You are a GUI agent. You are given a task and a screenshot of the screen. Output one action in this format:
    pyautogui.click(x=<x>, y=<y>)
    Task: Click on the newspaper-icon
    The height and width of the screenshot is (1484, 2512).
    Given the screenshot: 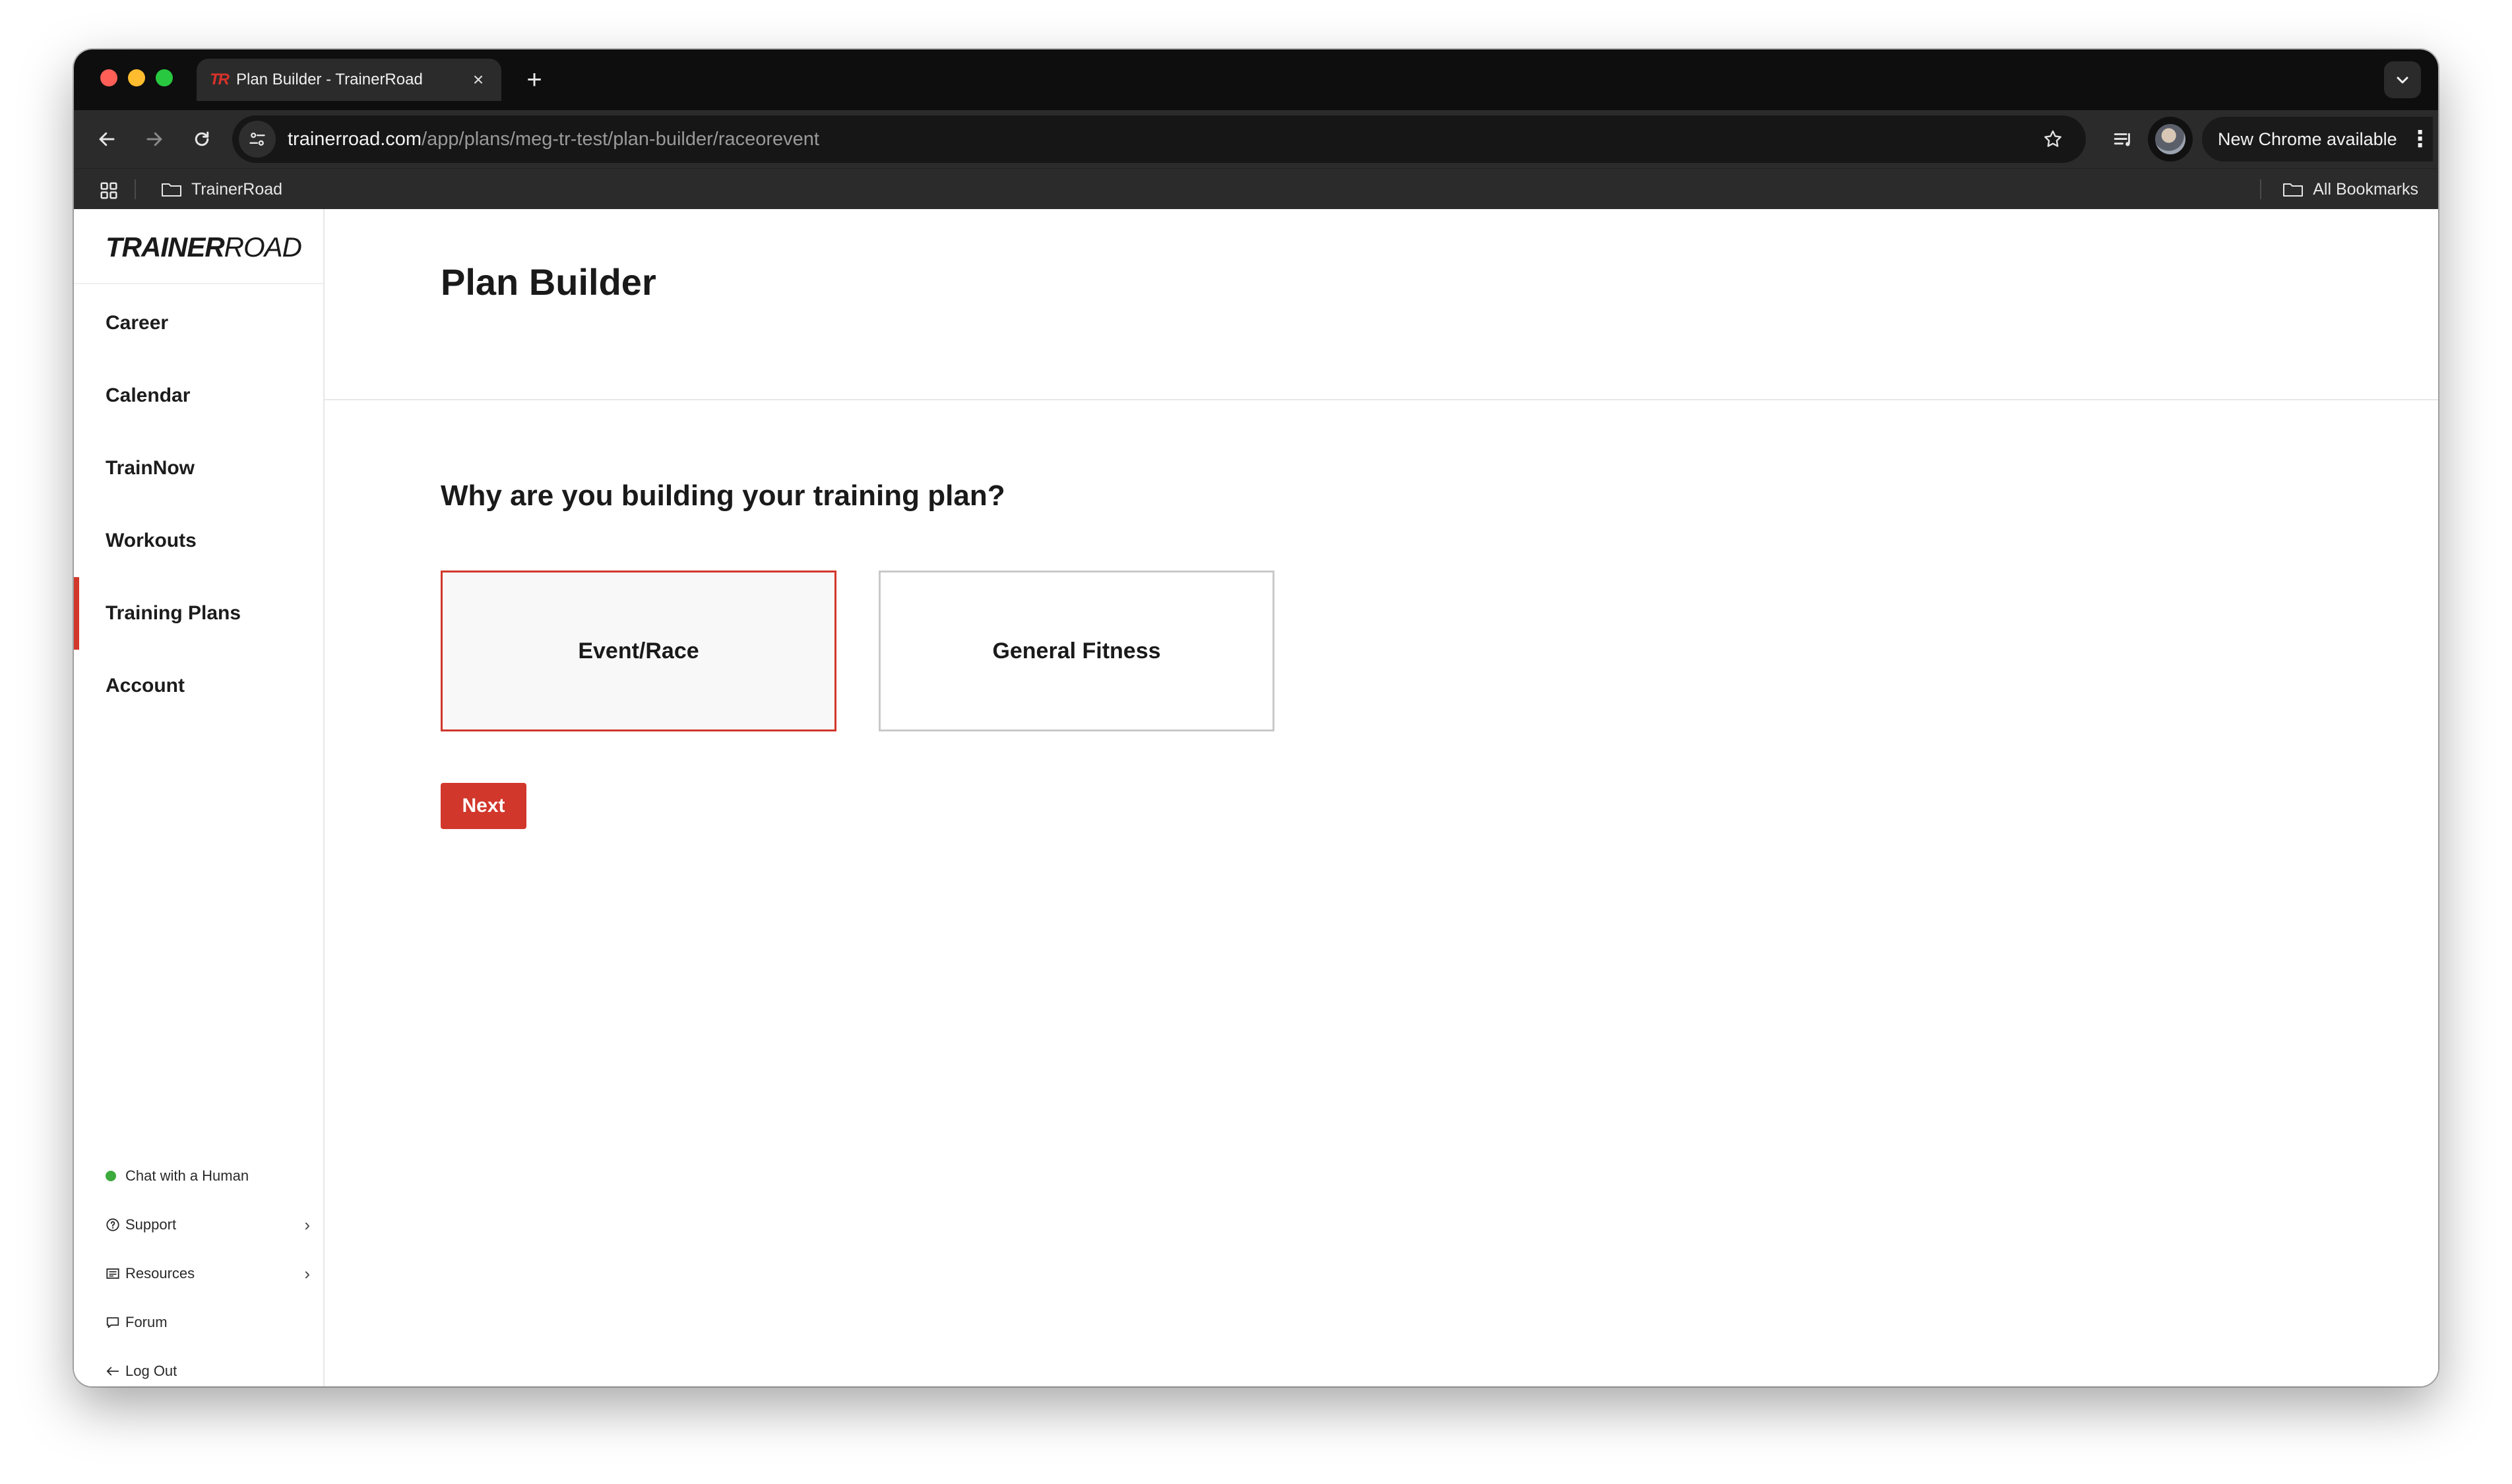 What is the action you would take?
    pyautogui.click(x=112, y=1273)
    